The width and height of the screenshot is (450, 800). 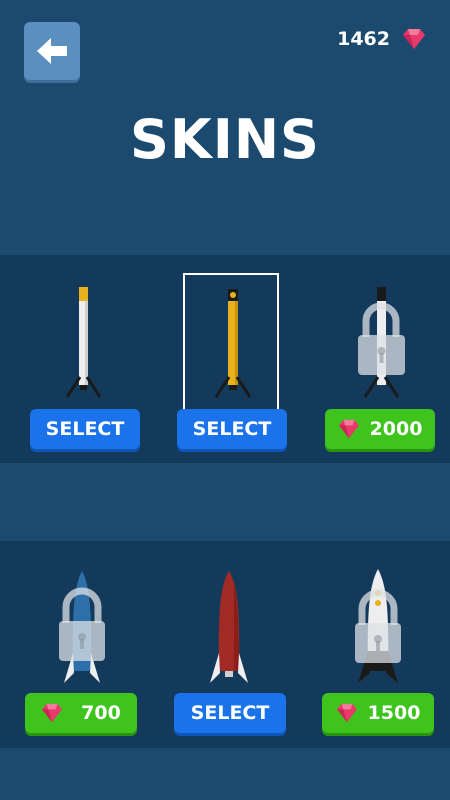 What do you see at coordinates (233, 343) in the screenshot?
I see `rocket-skin-yellow-icon` at bounding box center [233, 343].